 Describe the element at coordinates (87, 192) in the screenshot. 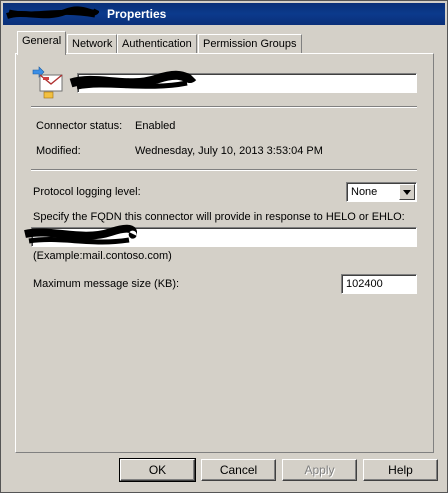

I see `protocol-logging-label: Protocol logging level:` at that location.